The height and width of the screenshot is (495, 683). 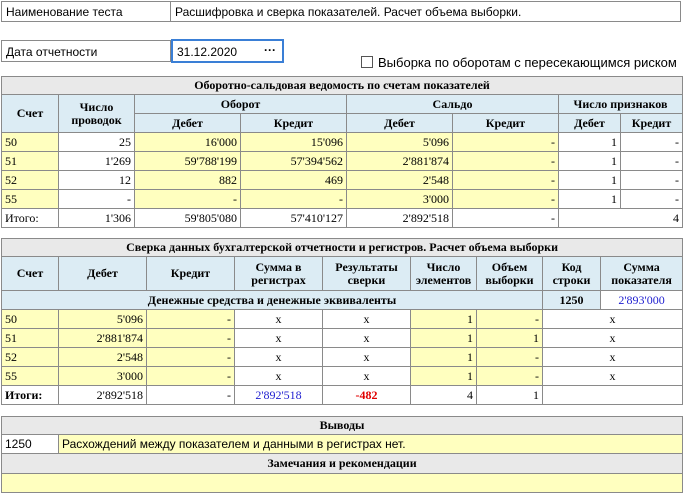 I want to click on table-row: 52 2'548 - x x 1 - x, so click(x=342, y=357).